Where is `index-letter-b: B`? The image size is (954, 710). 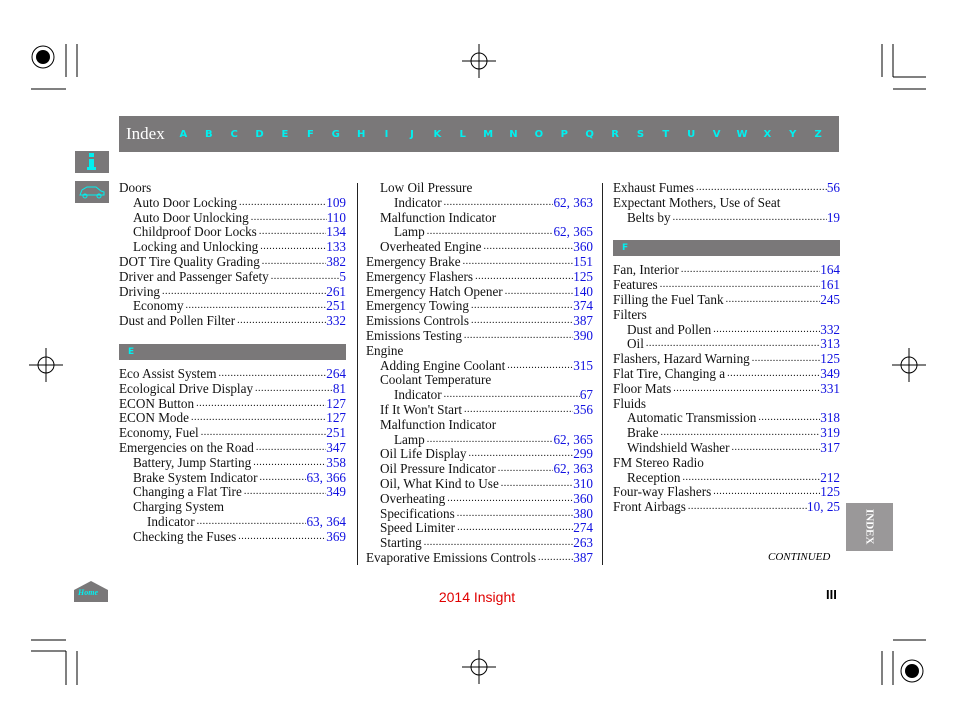 index-letter-b: B is located at coordinates (208, 134).